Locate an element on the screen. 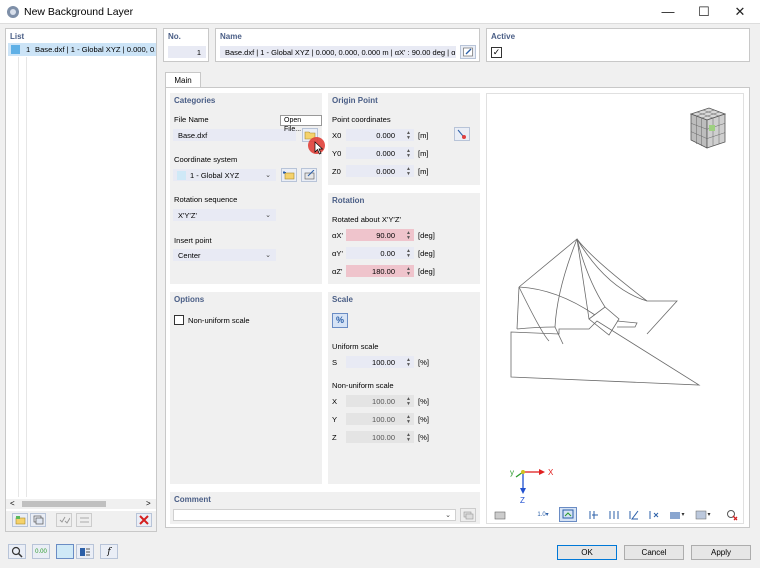 This screenshot has width=760, height=568. ok-button: OK is located at coordinates (587, 552).